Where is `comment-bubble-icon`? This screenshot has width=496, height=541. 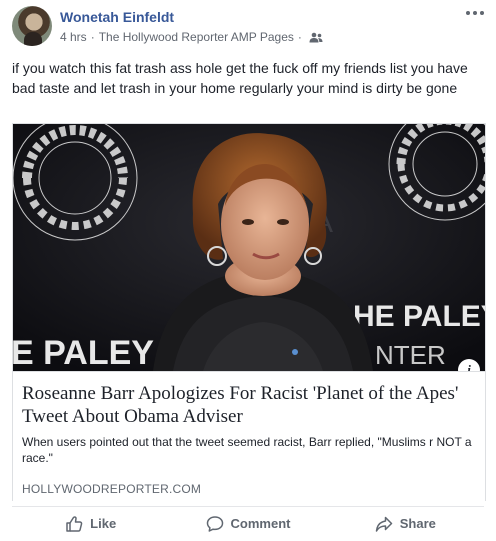 comment-bubble-icon is located at coordinates (214, 523).